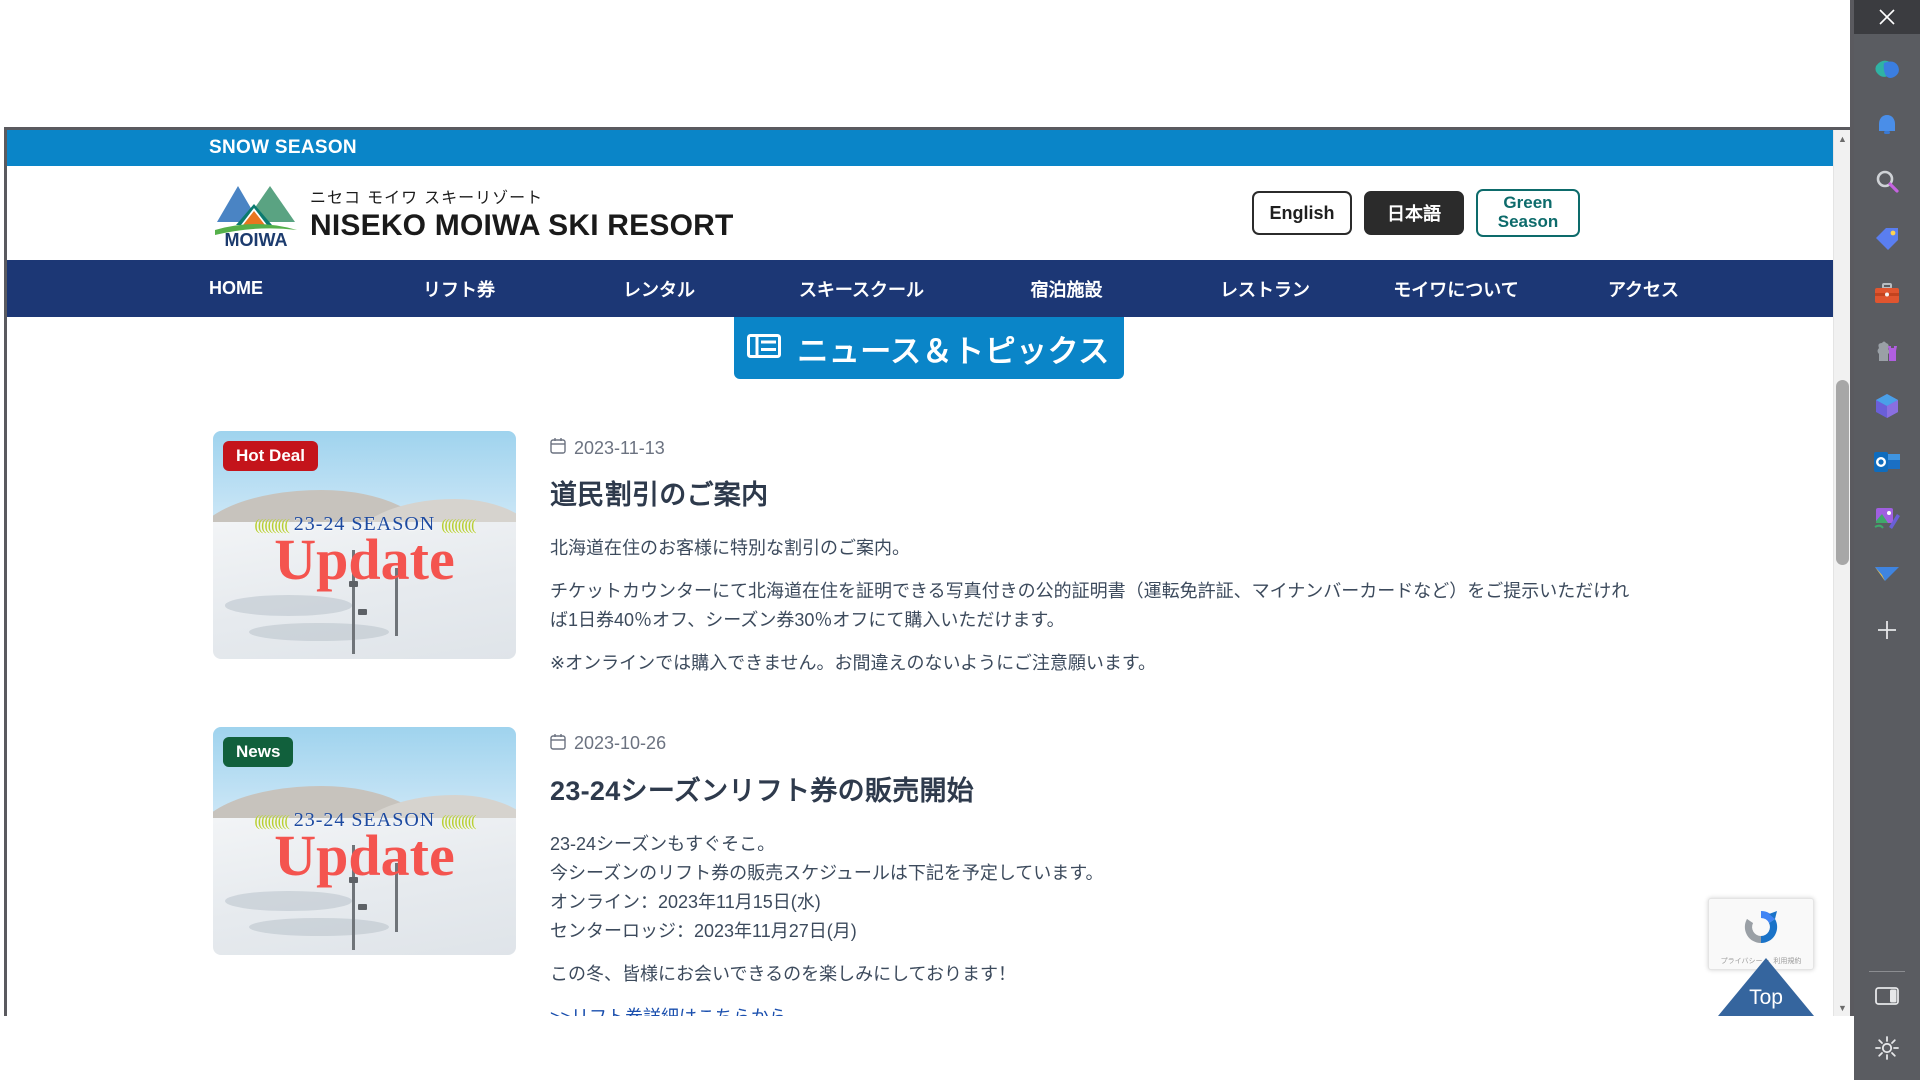 Image resolution: width=1920 pixels, height=1080 pixels. Describe the element at coordinates (953, 351) in the screenshot. I see `news-topics-title: ニュース＆トピックス` at that location.